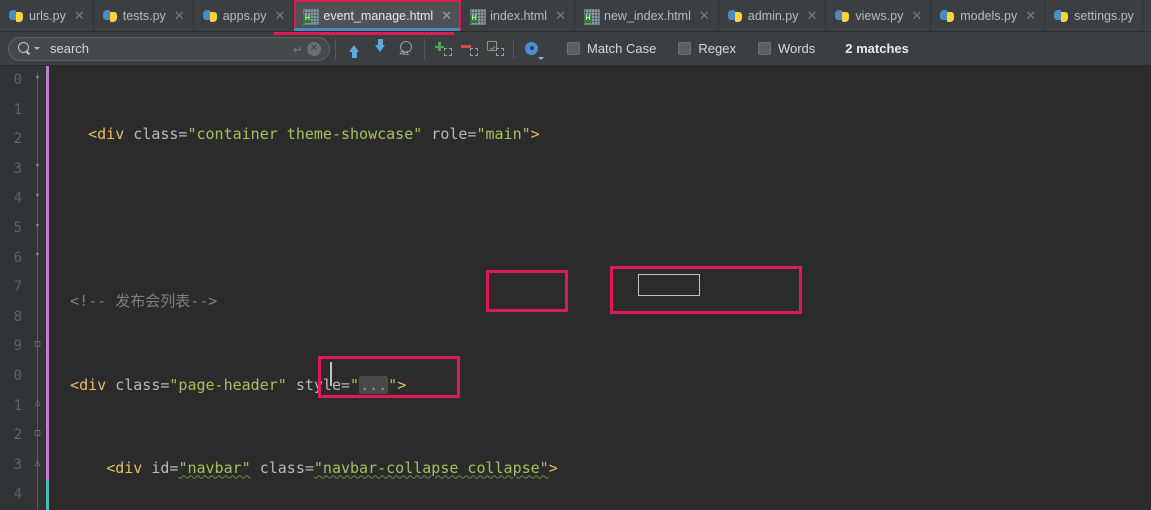  Describe the element at coordinates (1104, 15) in the screenshot. I see `tab-label: settings.py` at that location.